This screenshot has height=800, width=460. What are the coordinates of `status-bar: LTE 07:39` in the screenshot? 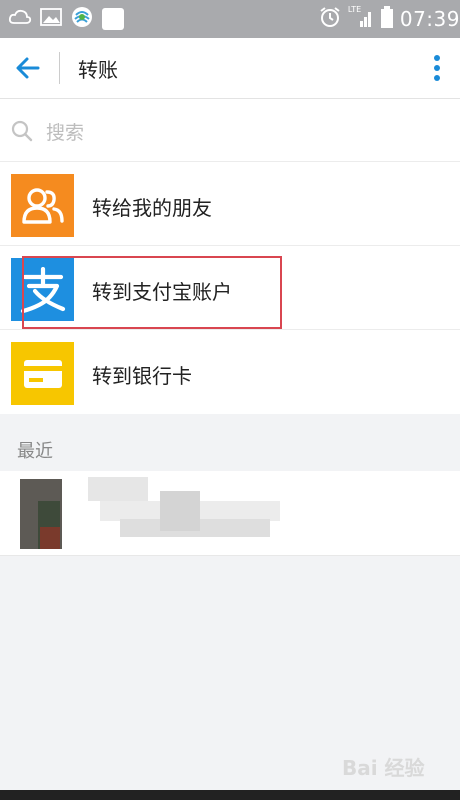 It's located at (230, 19).